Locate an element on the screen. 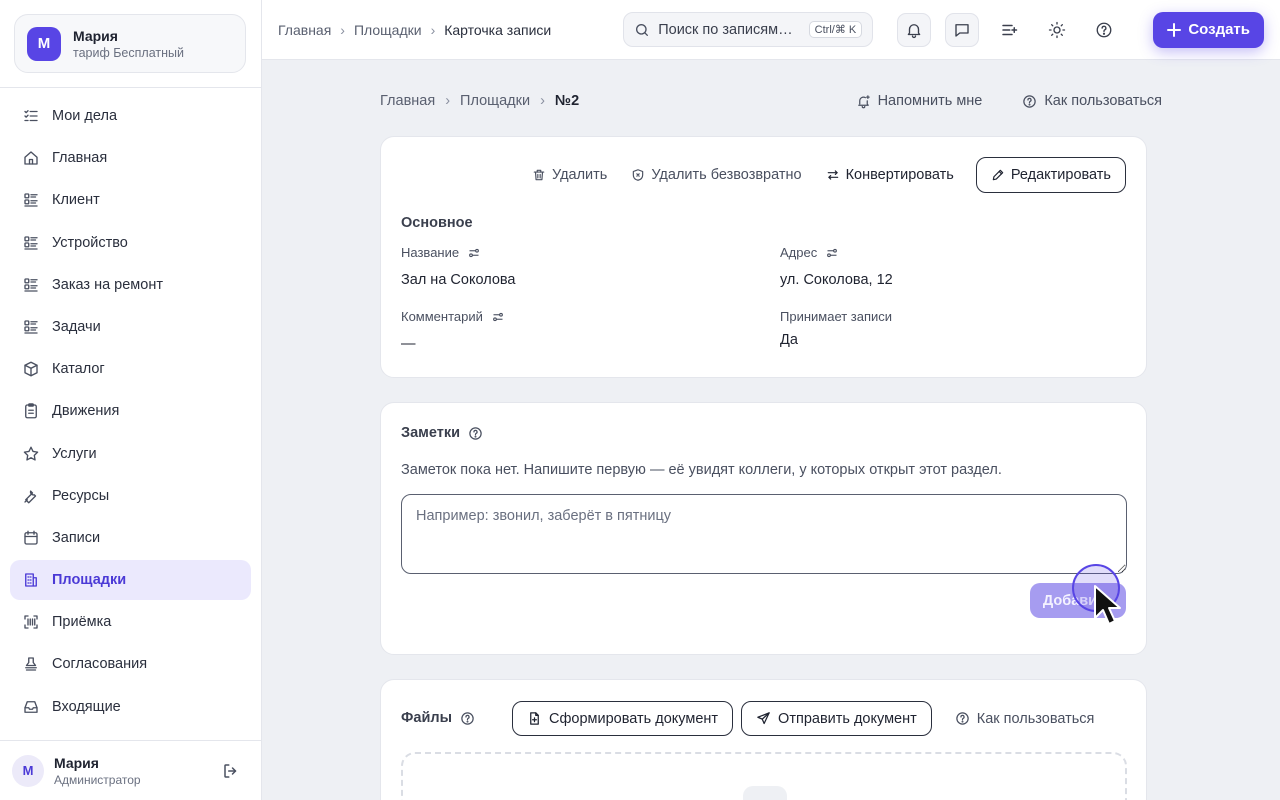 The height and width of the screenshot is (800, 1280). files-how-to-use-link: Как пользоваться is located at coordinates (1025, 718).